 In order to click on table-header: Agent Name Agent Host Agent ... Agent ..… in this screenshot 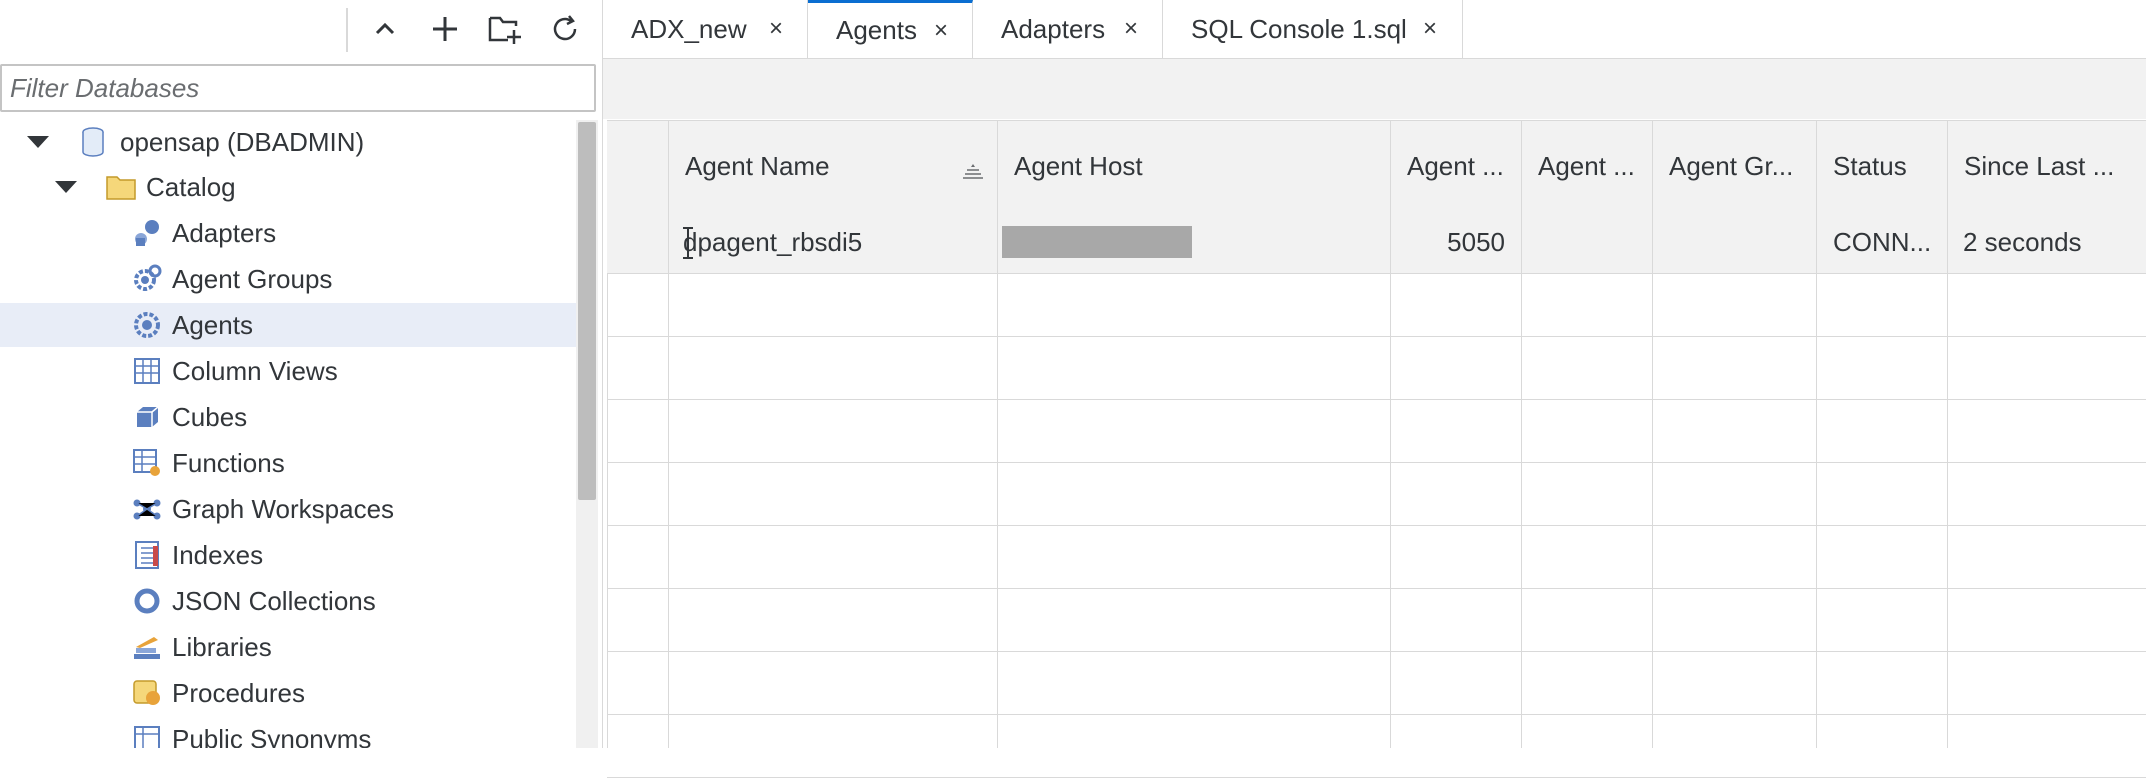, I will do `click(1376, 166)`.